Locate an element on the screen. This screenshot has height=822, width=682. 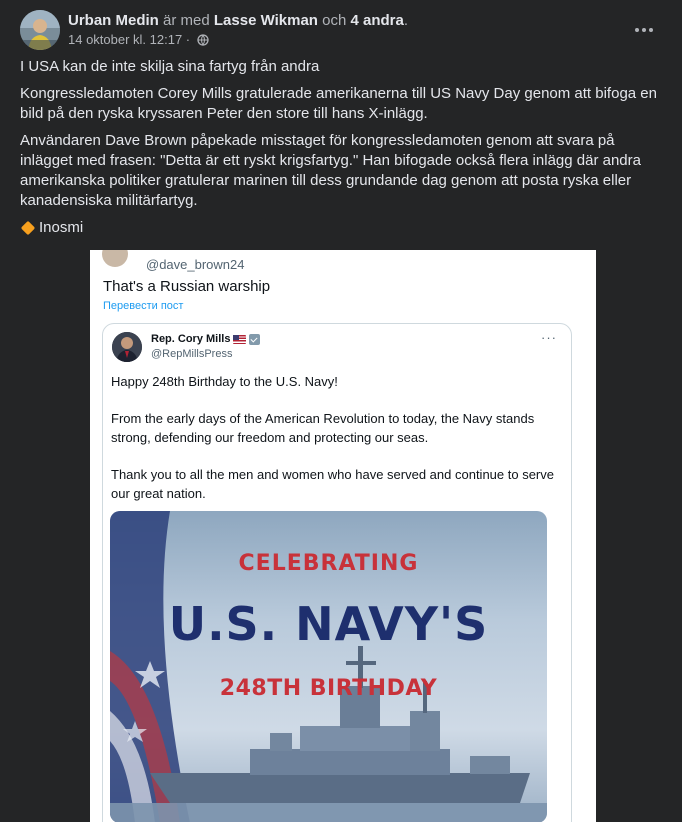
graphic-line-3: 248TH BIRTHDAY is located at coordinates (328, 688).